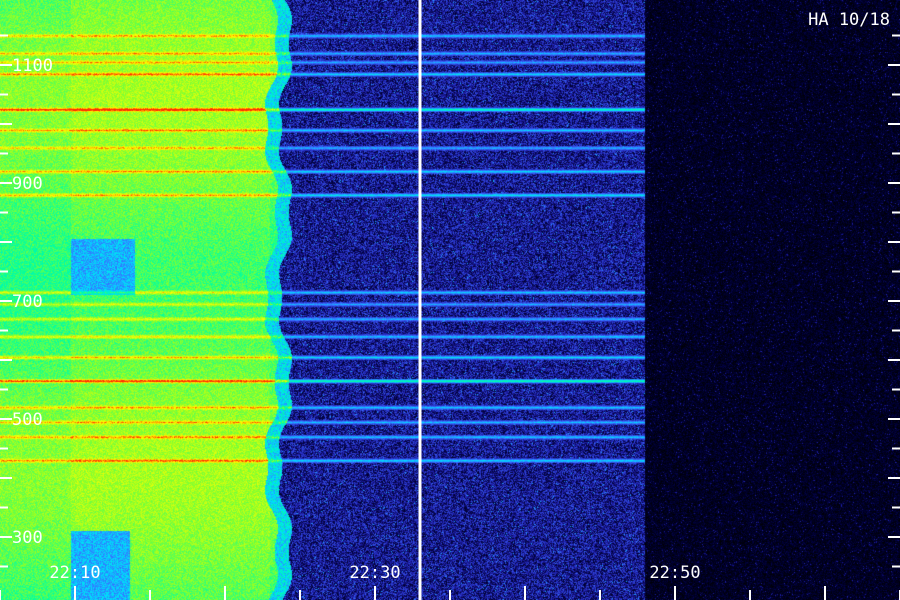 The image size is (900, 600). What do you see at coordinates (32, 66) in the screenshot?
I see `y-tick-label: 1100` at bounding box center [32, 66].